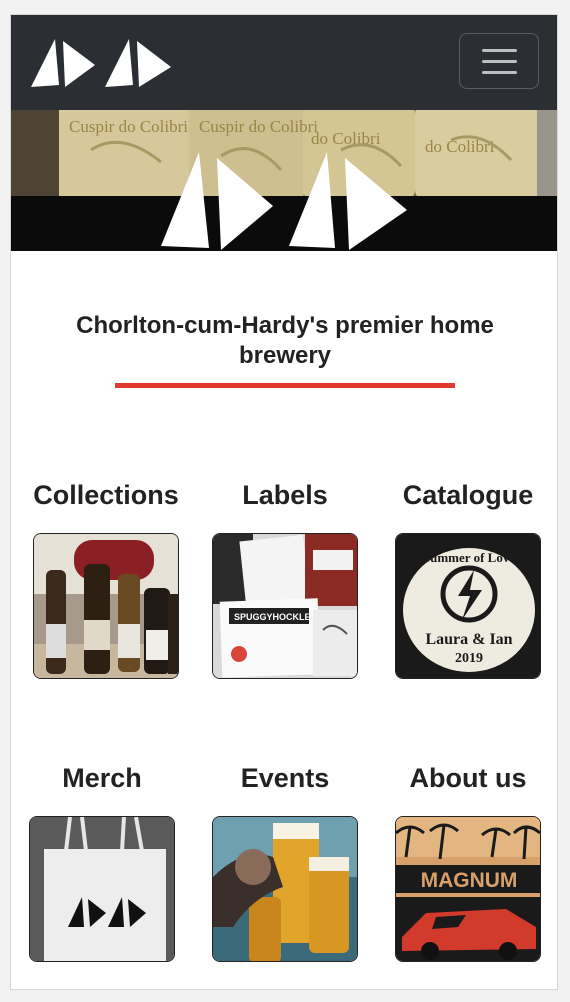  What do you see at coordinates (469, 557) in the screenshot?
I see `catalogue-image-text-1: Summer of Love` at bounding box center [469, 557].